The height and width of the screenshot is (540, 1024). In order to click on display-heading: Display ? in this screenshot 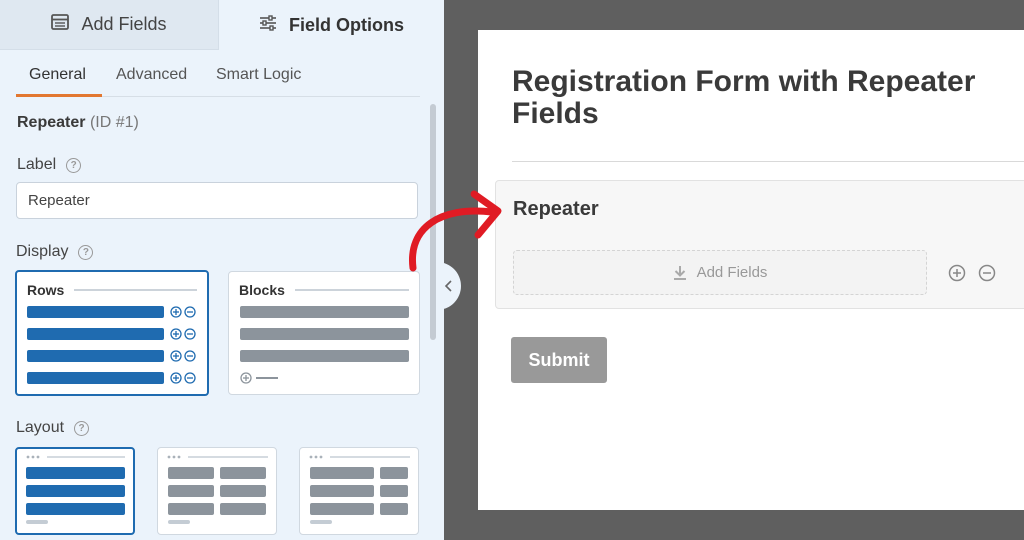, I will do `click(55, 252)`.